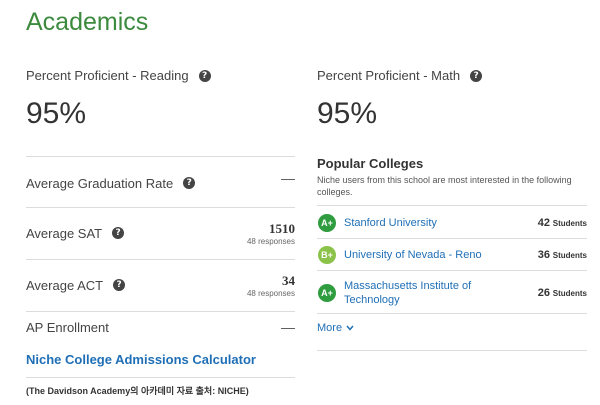  I want to click on graduation-rate-row: Average Graduation Rate ? —, so click(160, 183).